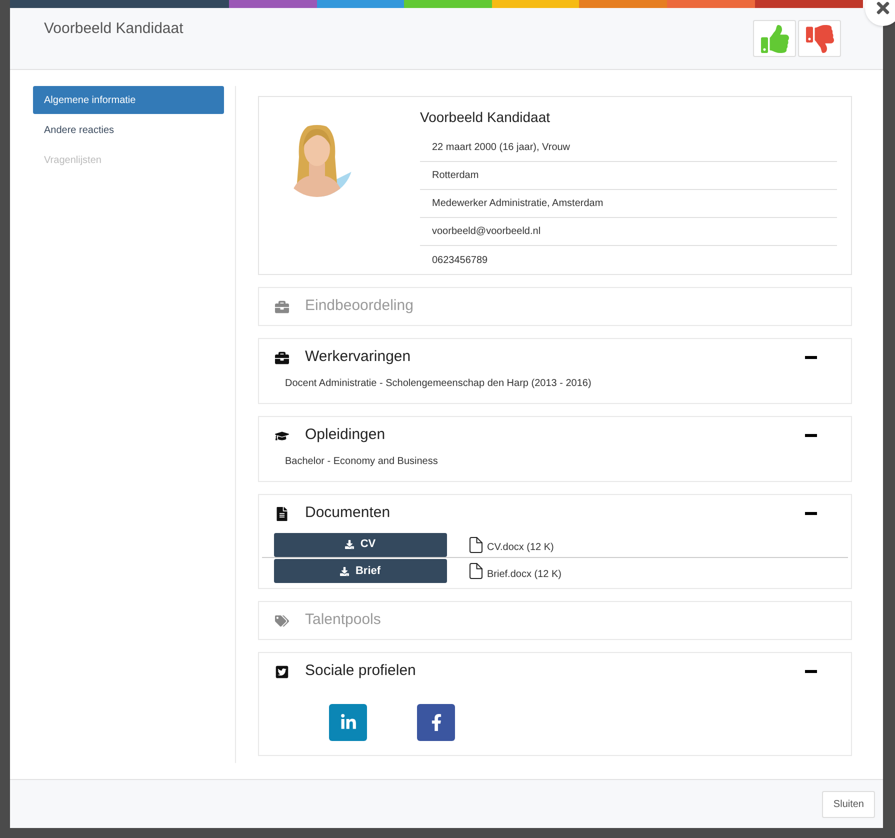 This screenshot has height=838, width=895. I want to click on candidate-name: Voorbeeld Kandidaat, so click(485, 117).